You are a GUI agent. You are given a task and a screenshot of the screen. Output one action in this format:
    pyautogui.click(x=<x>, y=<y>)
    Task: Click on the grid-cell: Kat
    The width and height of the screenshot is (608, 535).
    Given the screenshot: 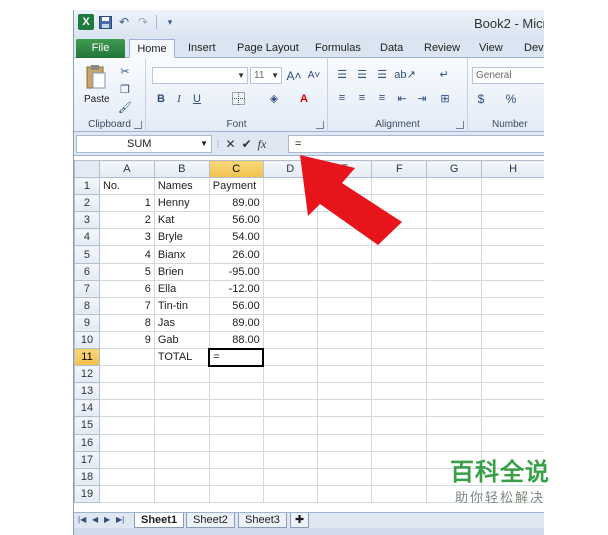 What is the action you would take?
    pyautogui.click(x=181, y=220)
    